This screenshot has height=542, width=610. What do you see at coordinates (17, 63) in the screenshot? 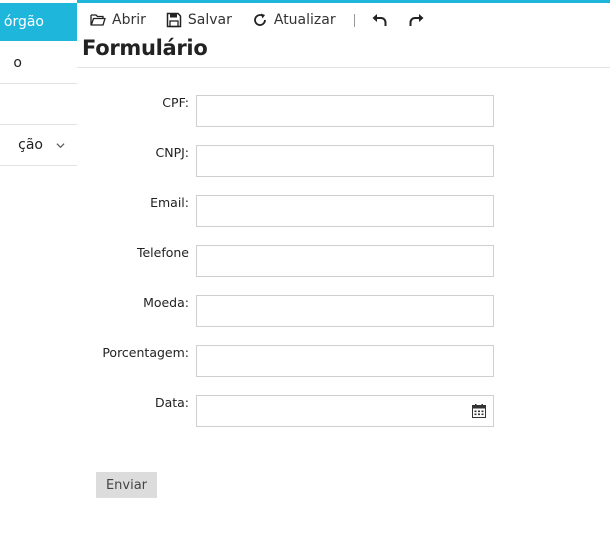
I see `sidebar-item-label: o` at bounding box center [17, 63].